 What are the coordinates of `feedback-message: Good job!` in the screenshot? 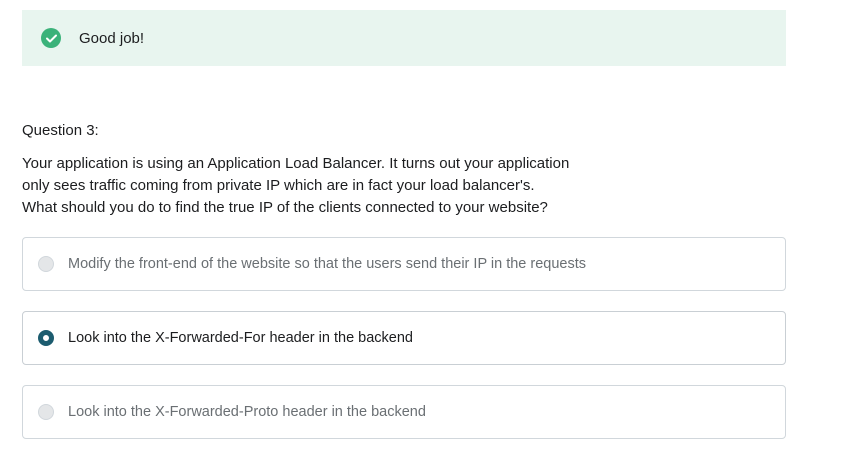 It's located at (112, 38).